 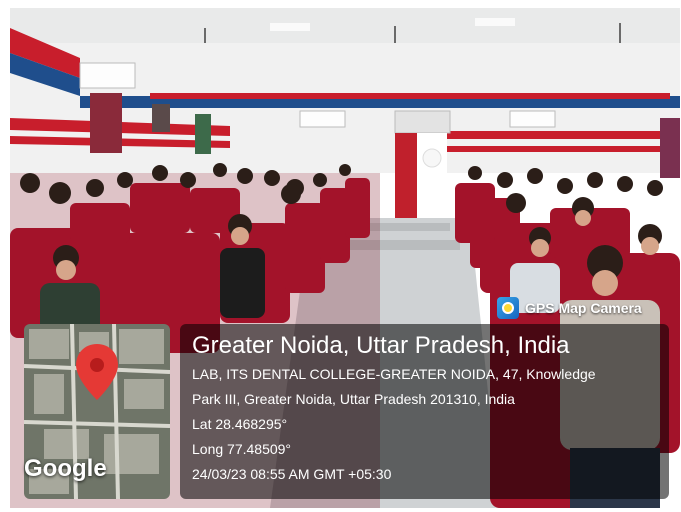 I want to click on google-logo: Google, so click(x=65, y=468).